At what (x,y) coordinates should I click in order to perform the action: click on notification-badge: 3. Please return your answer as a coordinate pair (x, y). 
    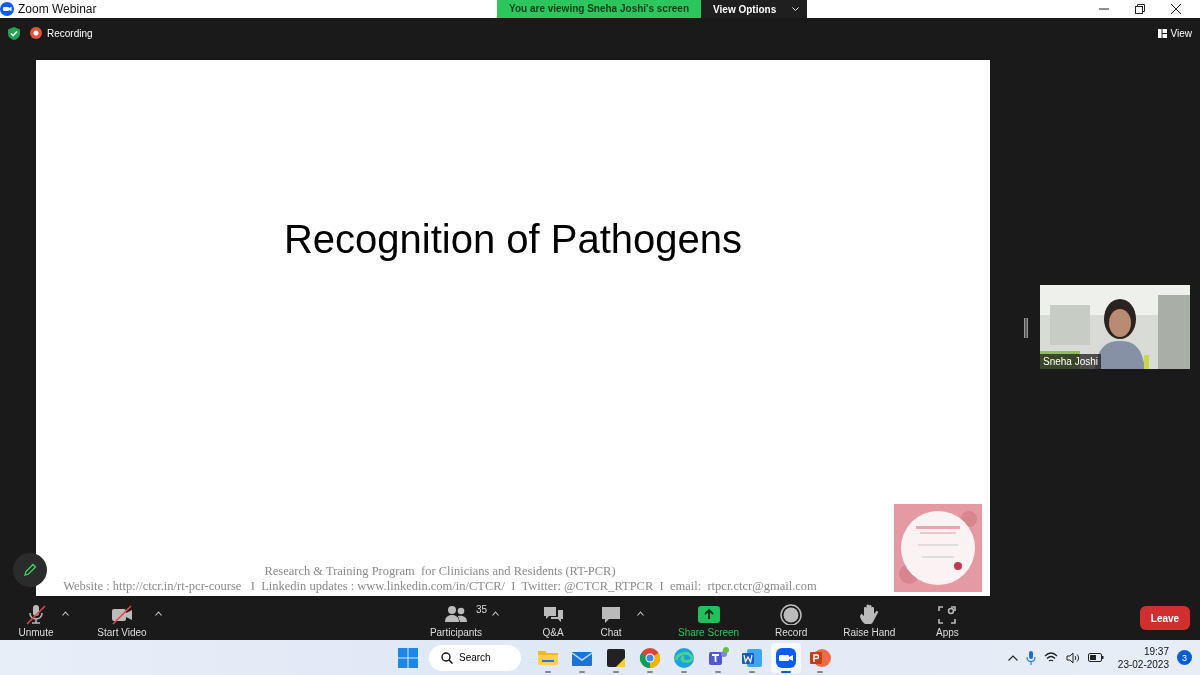
    Looking at the image, I should click on (1184, 657).